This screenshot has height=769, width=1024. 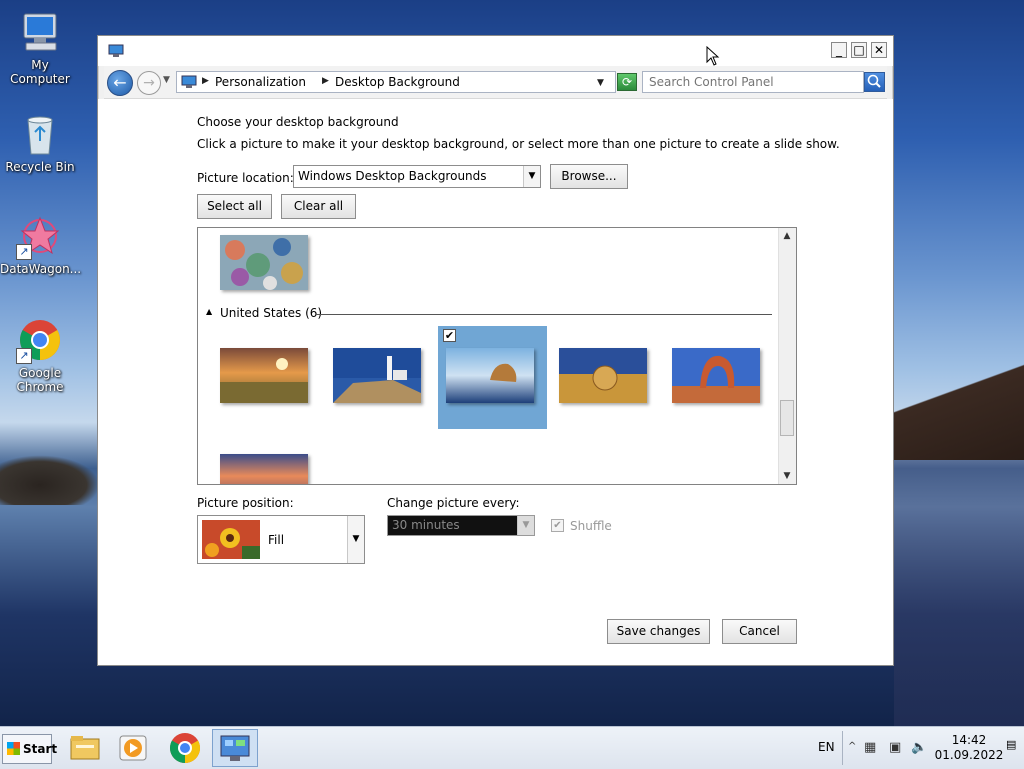 I want to click on desktop-icon-recycle-bin: Recycle Bin, so click(x=40, y=143).